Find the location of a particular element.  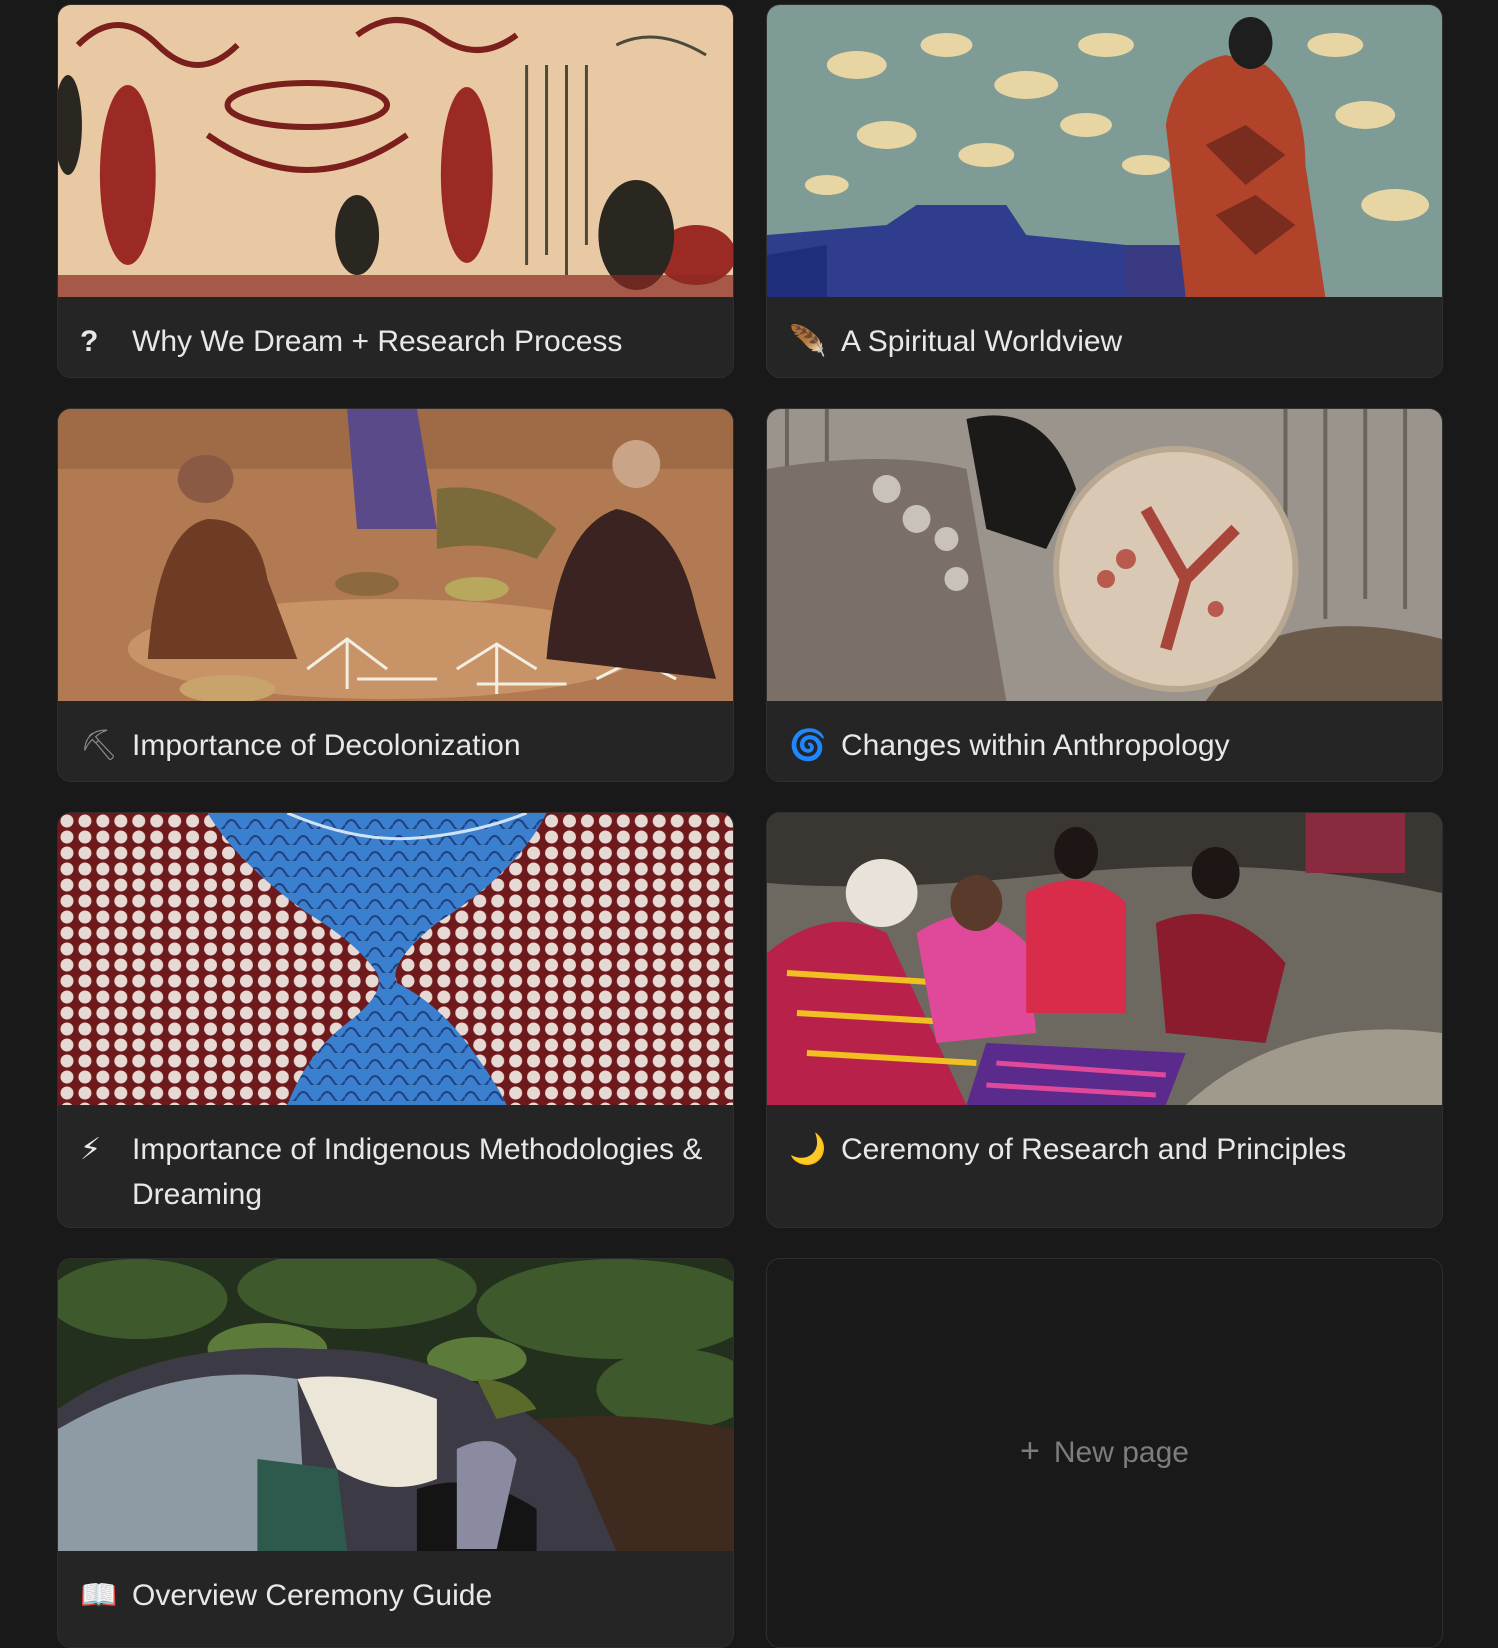

feather-icon: 🪶 is located at coordinates (808, 341).